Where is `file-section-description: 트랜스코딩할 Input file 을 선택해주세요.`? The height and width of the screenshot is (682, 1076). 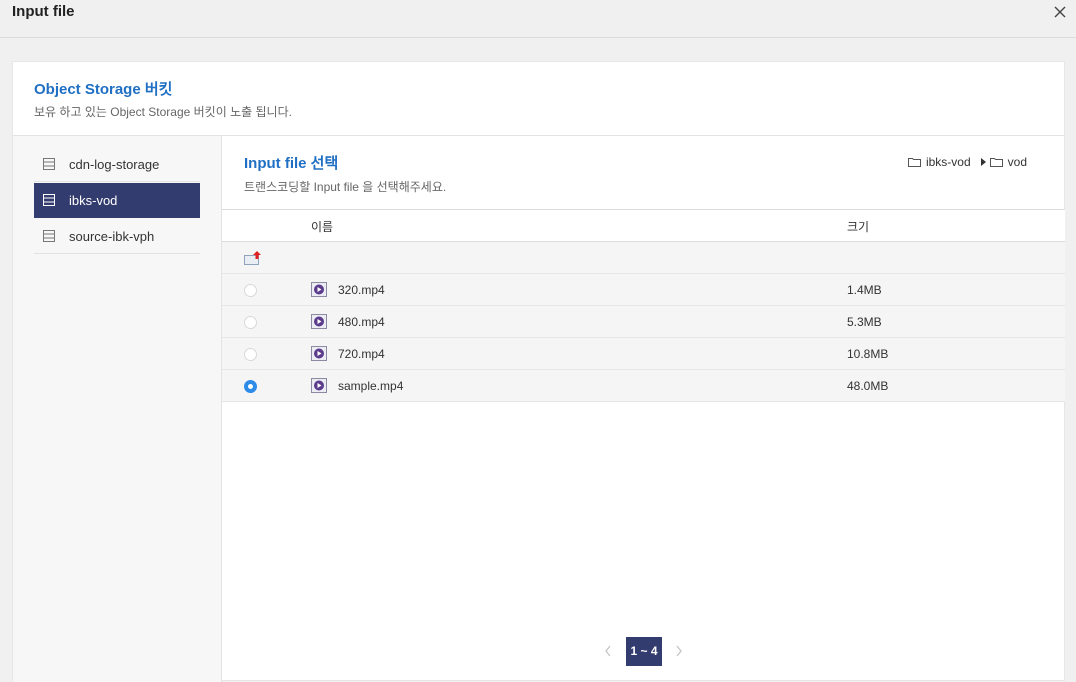
file-section-description: 트랜스코딩할 Input file 을 선택해주세요. is located at coordinates (345, 187).